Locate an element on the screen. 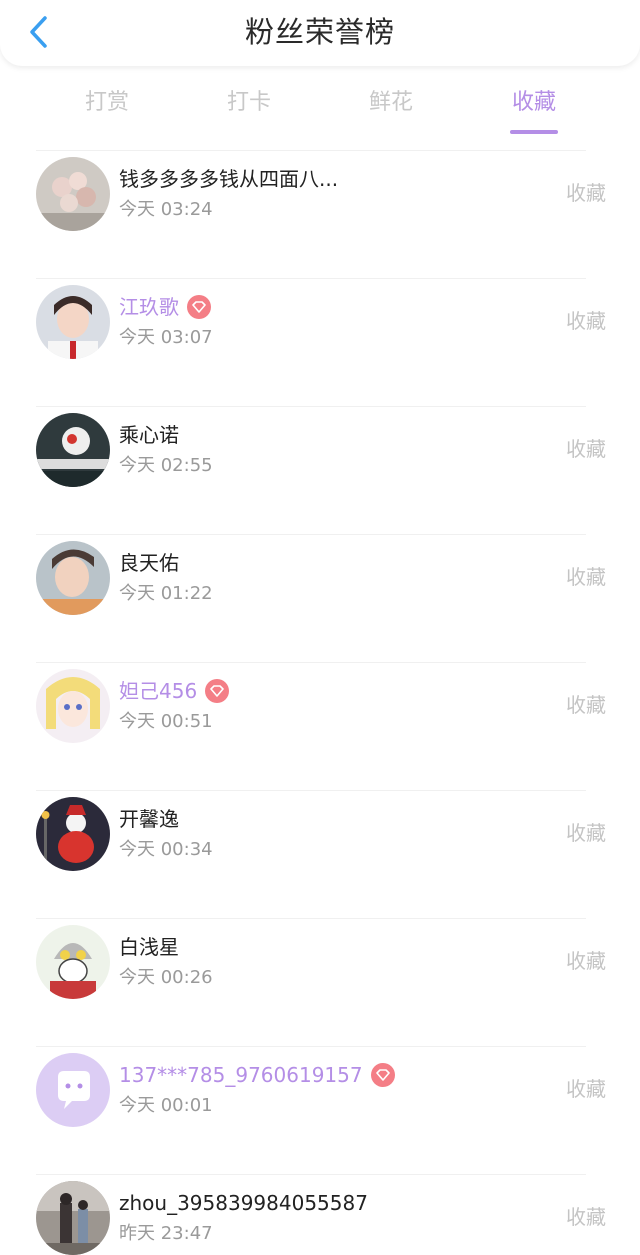 The height and width of the screenshot is (1255, 640). list-item: zhou_395839984055587 昨天 23:47 收藏 is located at coordinates (321, 1214).